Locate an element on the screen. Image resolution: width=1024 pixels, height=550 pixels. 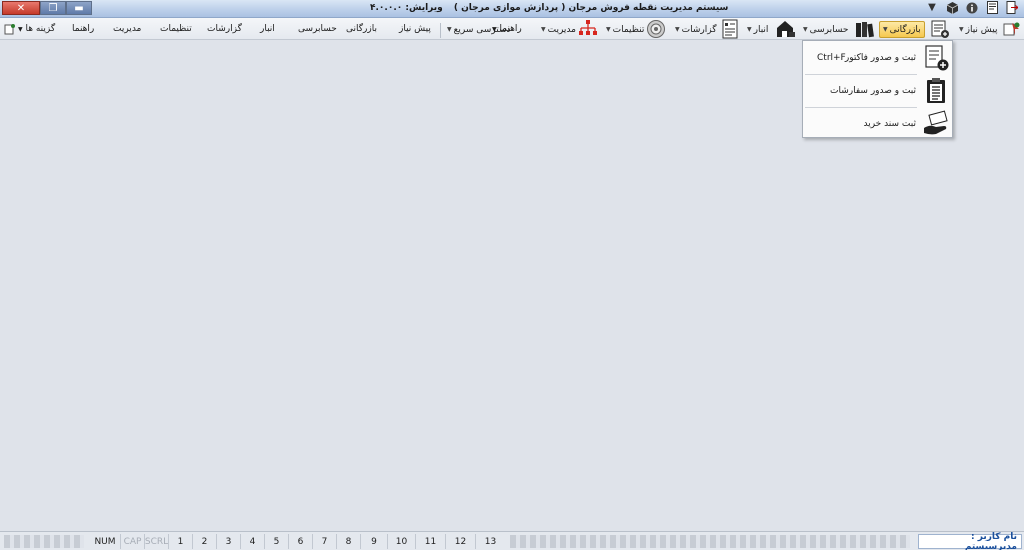
status-tab: 11 is located at coordinates (430, 541).